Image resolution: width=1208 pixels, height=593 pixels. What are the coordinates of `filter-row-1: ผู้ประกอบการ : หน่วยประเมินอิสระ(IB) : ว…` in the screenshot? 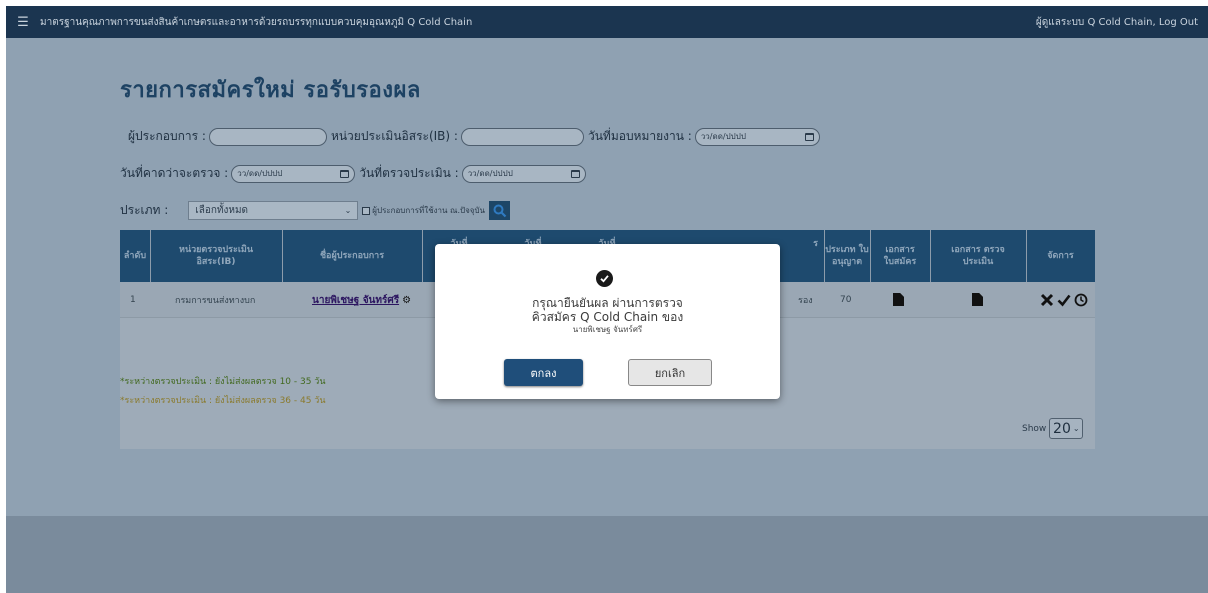 It's located at (476, 136).